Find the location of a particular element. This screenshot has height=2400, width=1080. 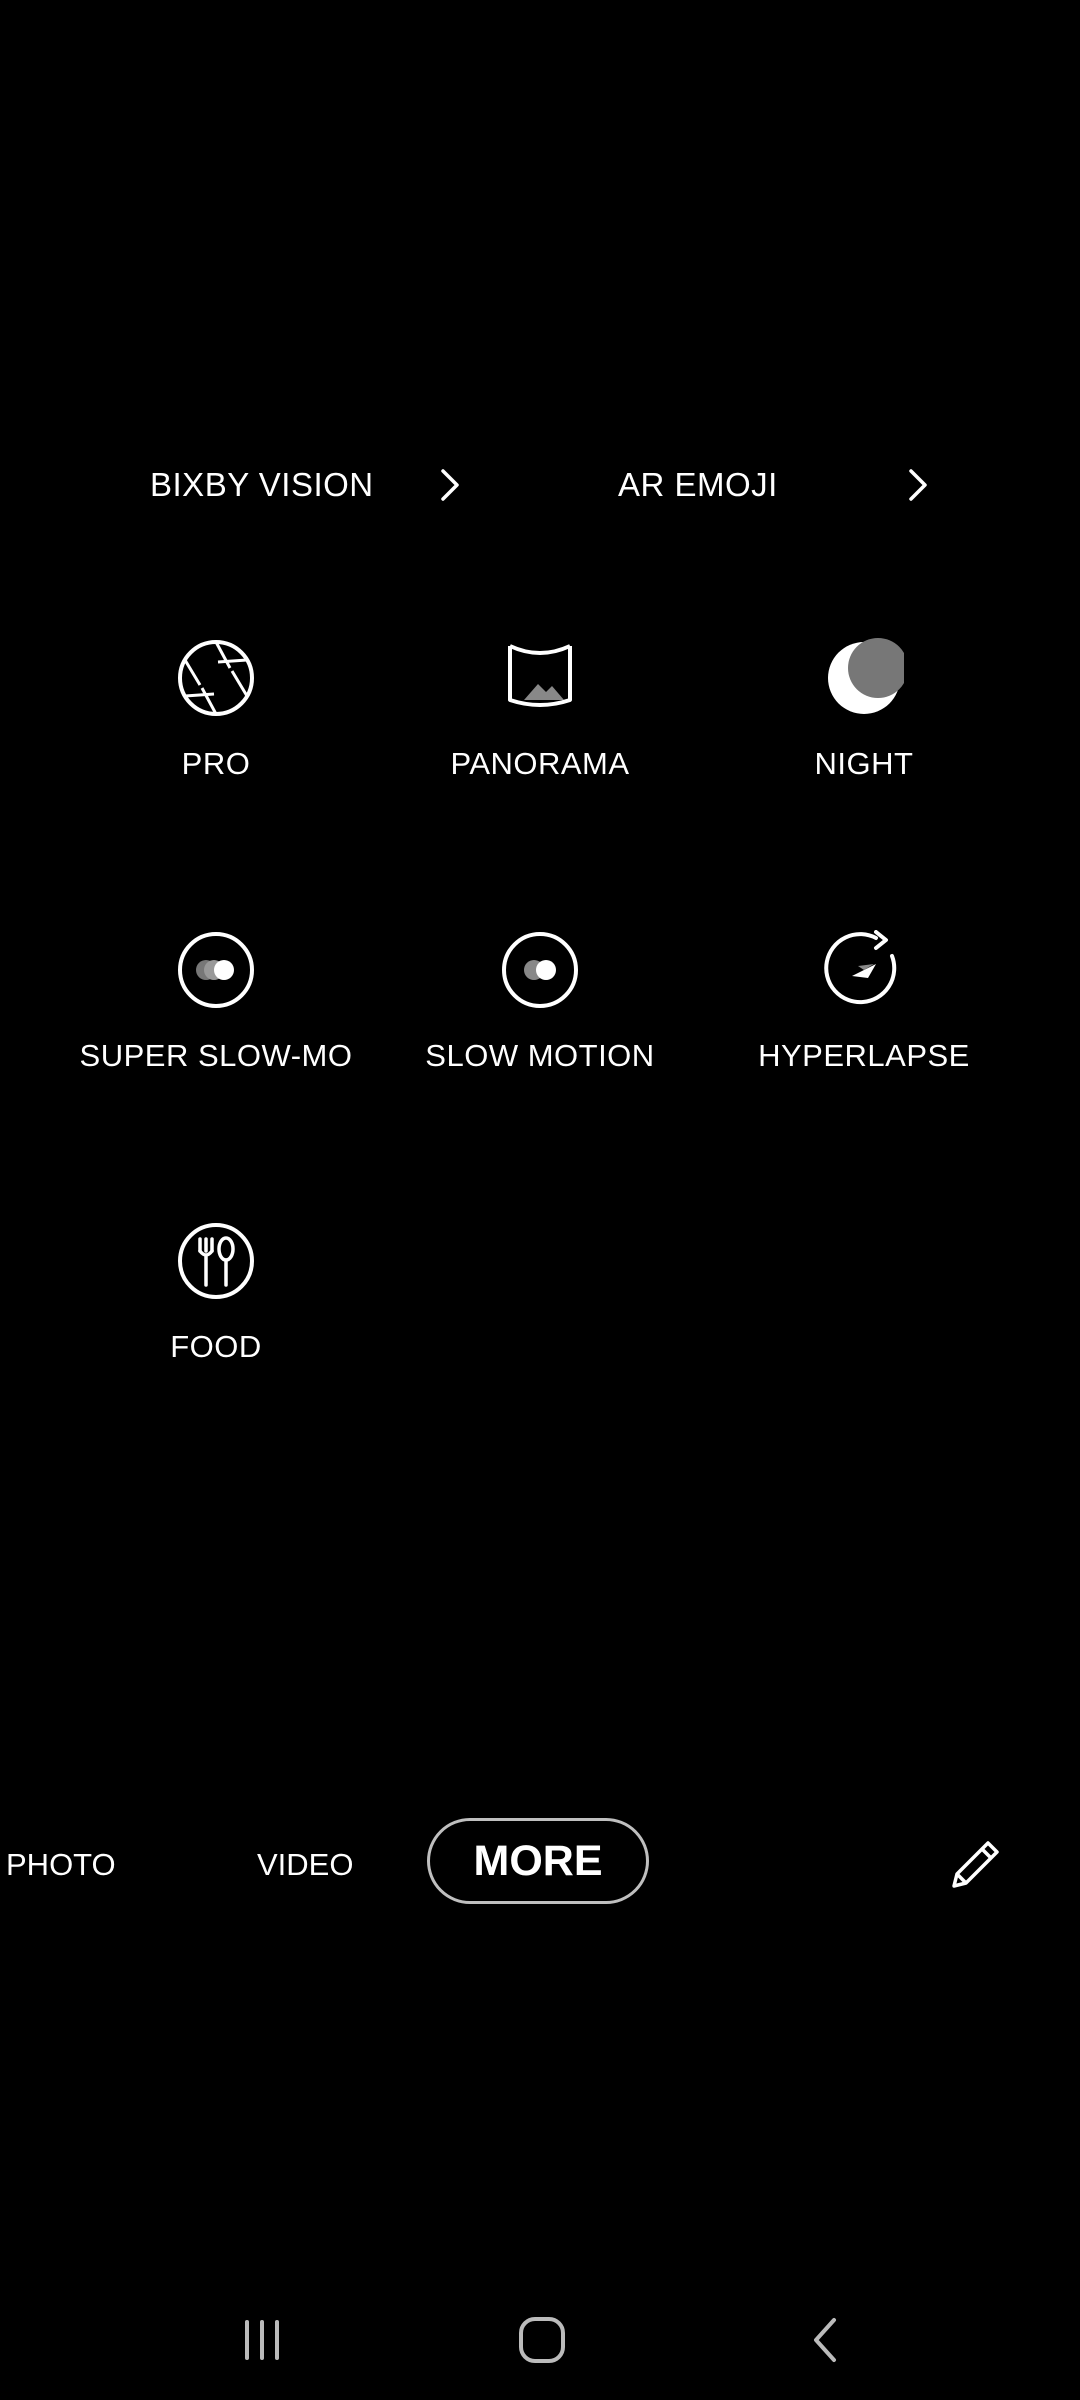

more-mode-tab: MORE is located at coordinates (538, 1861).